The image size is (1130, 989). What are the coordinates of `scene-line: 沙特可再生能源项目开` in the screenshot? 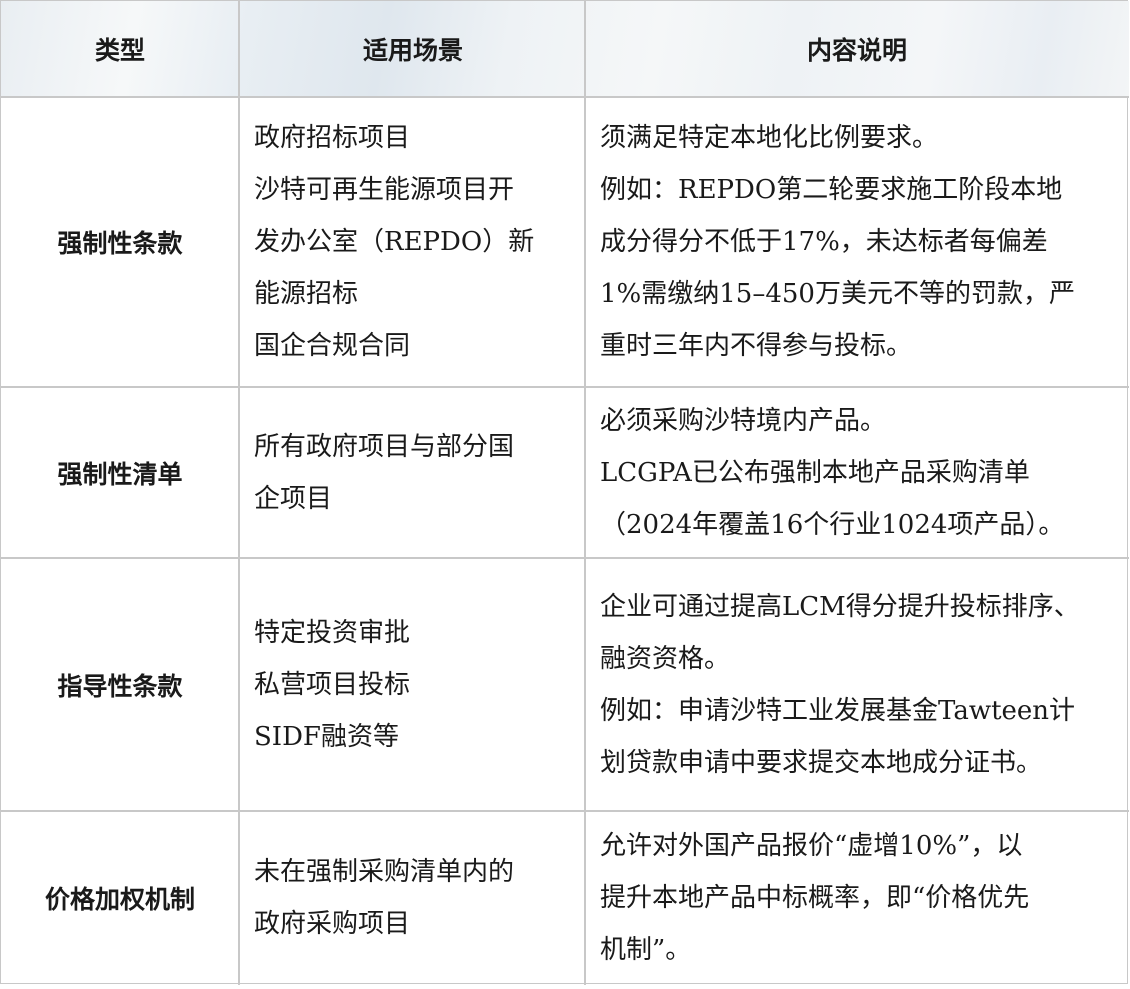 It's located at (384, 190).